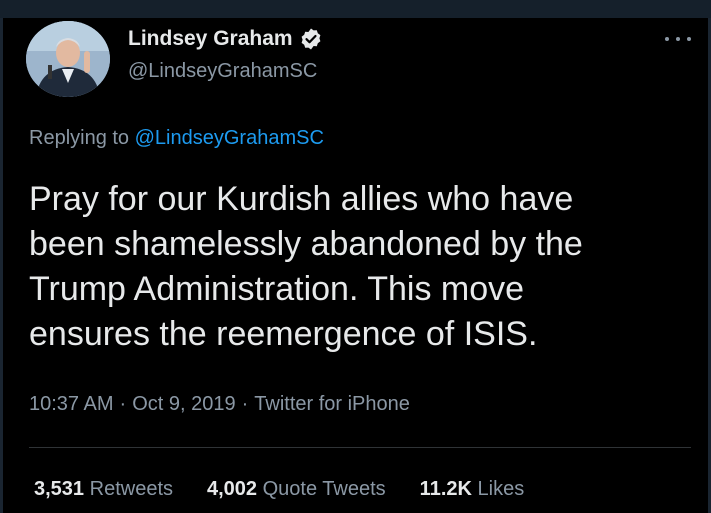 The width and height of the screenshot is (711, 513). What do you see at coordinates (332, 404) in the screenshot?
I see `tweet-source: Twitter for iPhone` at bounding box center [332, 404].